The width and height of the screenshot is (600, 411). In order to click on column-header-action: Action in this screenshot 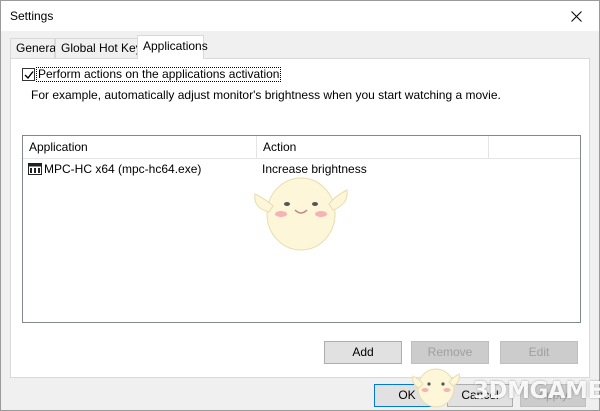, I will do `click(373, 147)`.